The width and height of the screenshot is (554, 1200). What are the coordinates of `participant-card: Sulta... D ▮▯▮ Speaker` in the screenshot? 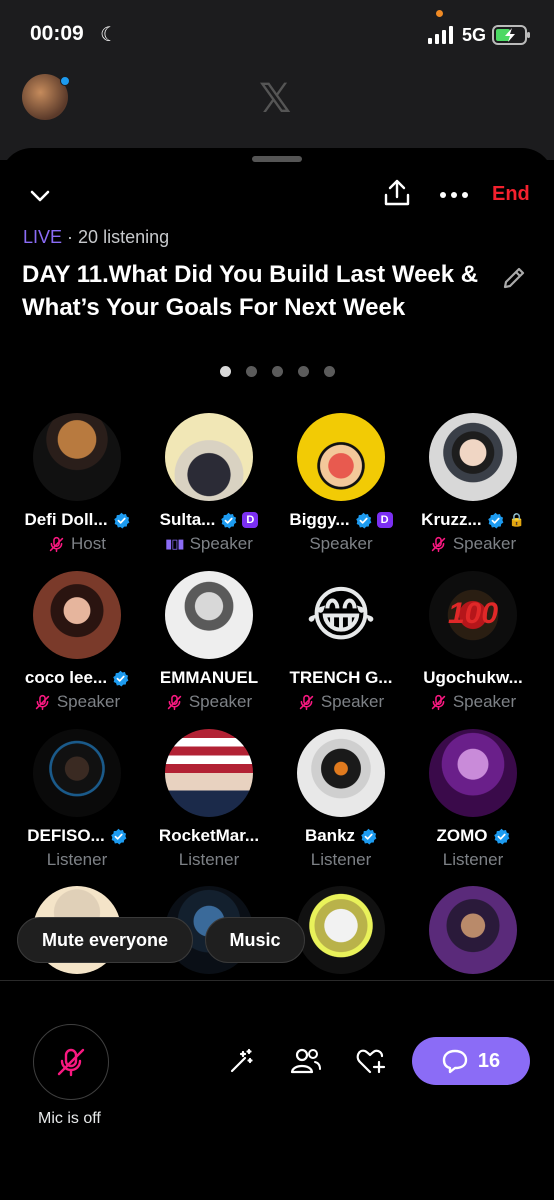 It's located at (209, 484).